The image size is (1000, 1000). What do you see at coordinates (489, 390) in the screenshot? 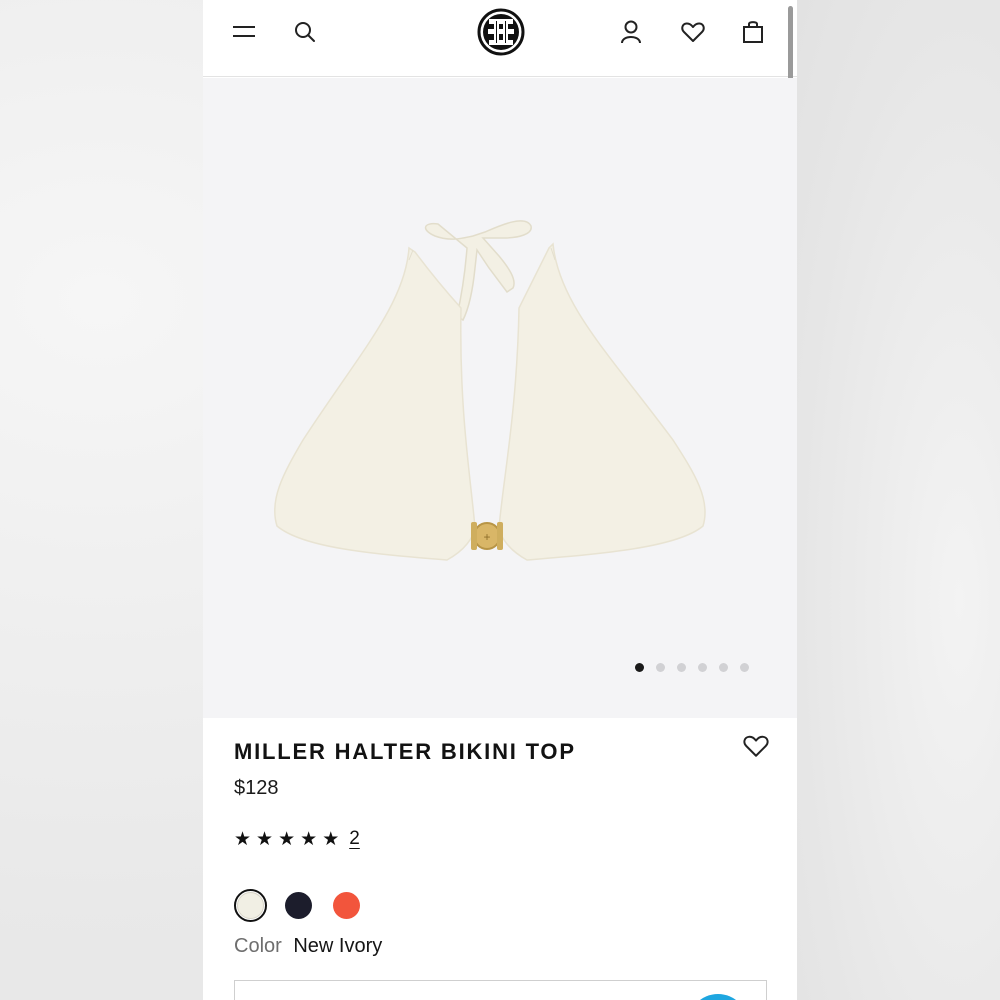
I see `product-image: +` at bounding box center [489, 390].